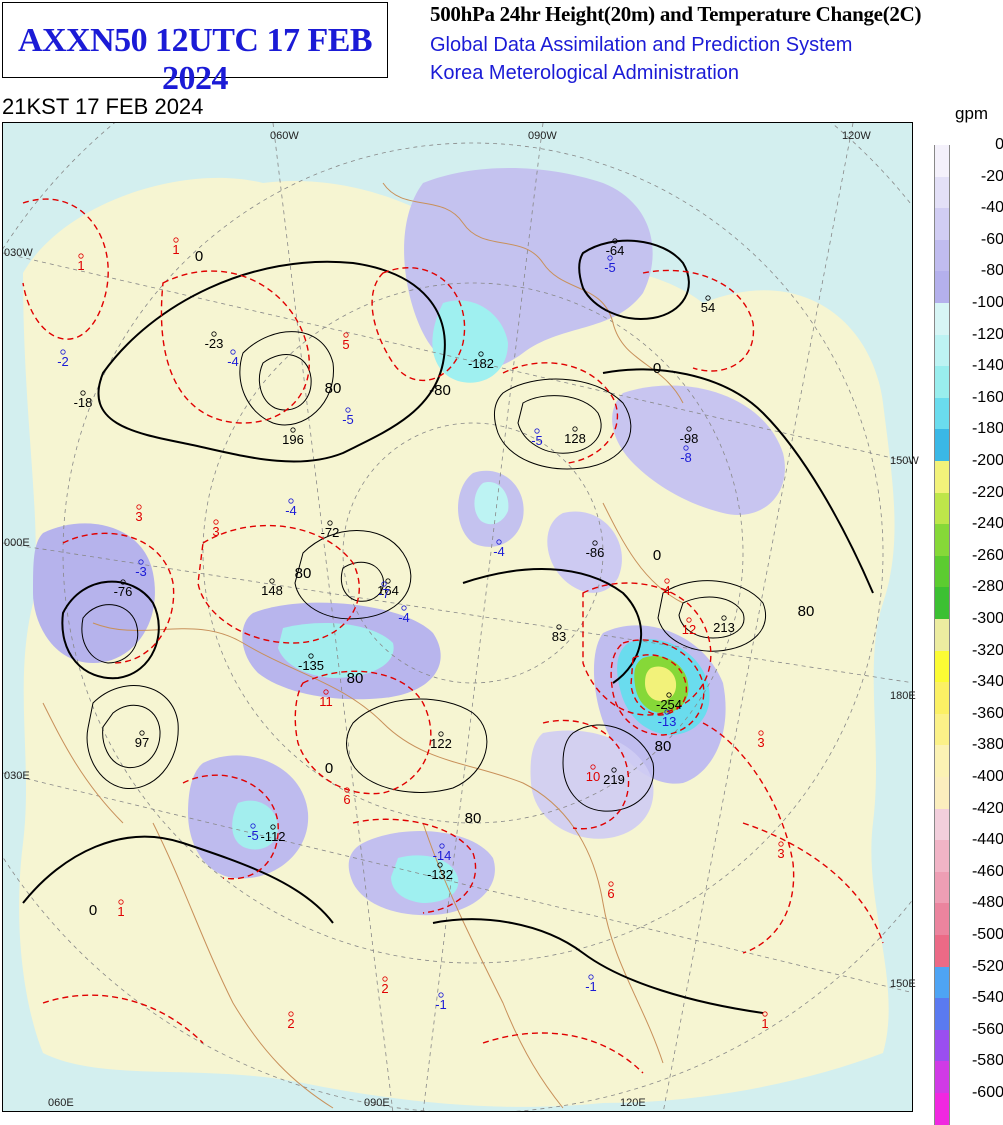 This screenshot has height=1125, width=1003. I want to click on bottom-lon-label-1: 060E, so click(61, 1103).